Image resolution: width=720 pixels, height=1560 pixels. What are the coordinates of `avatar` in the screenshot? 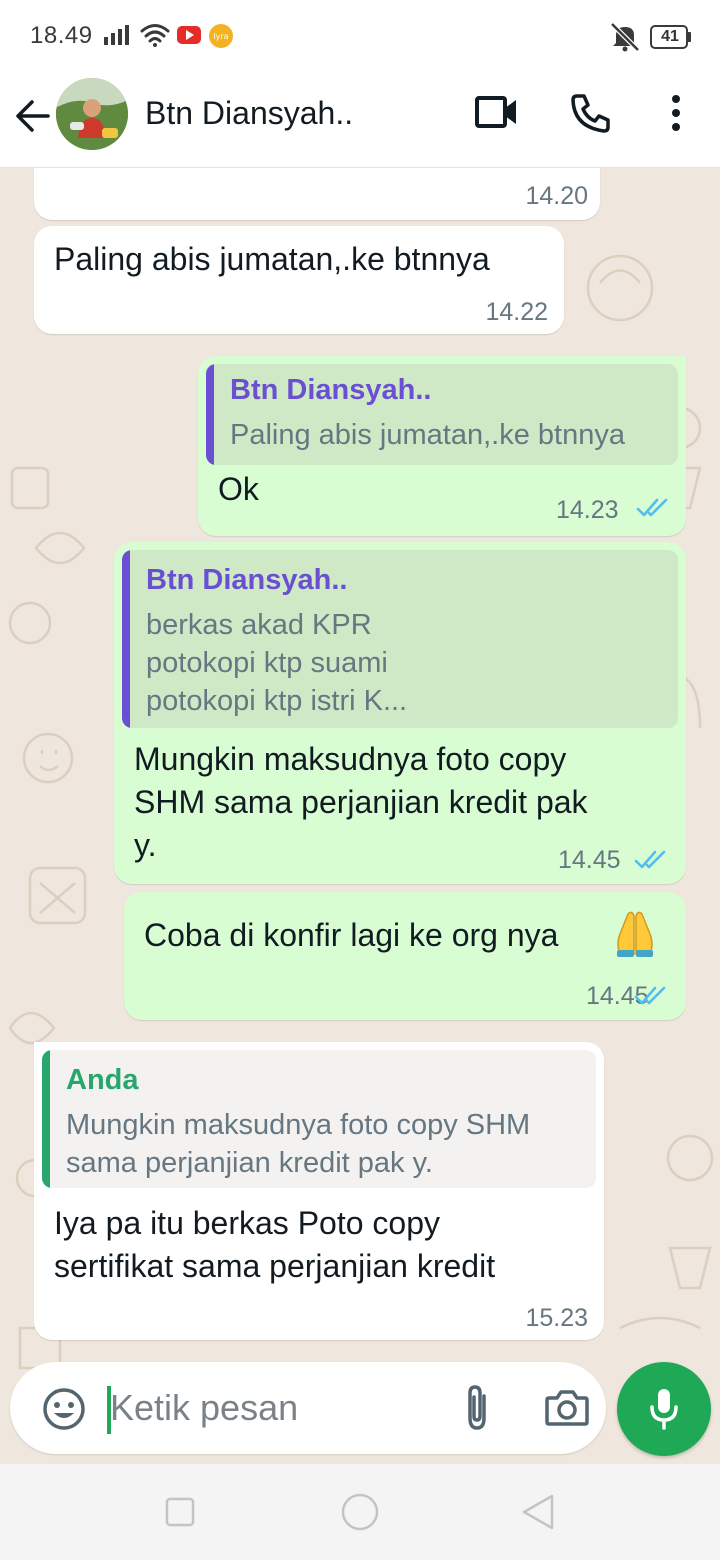 It's located at (92, 114).